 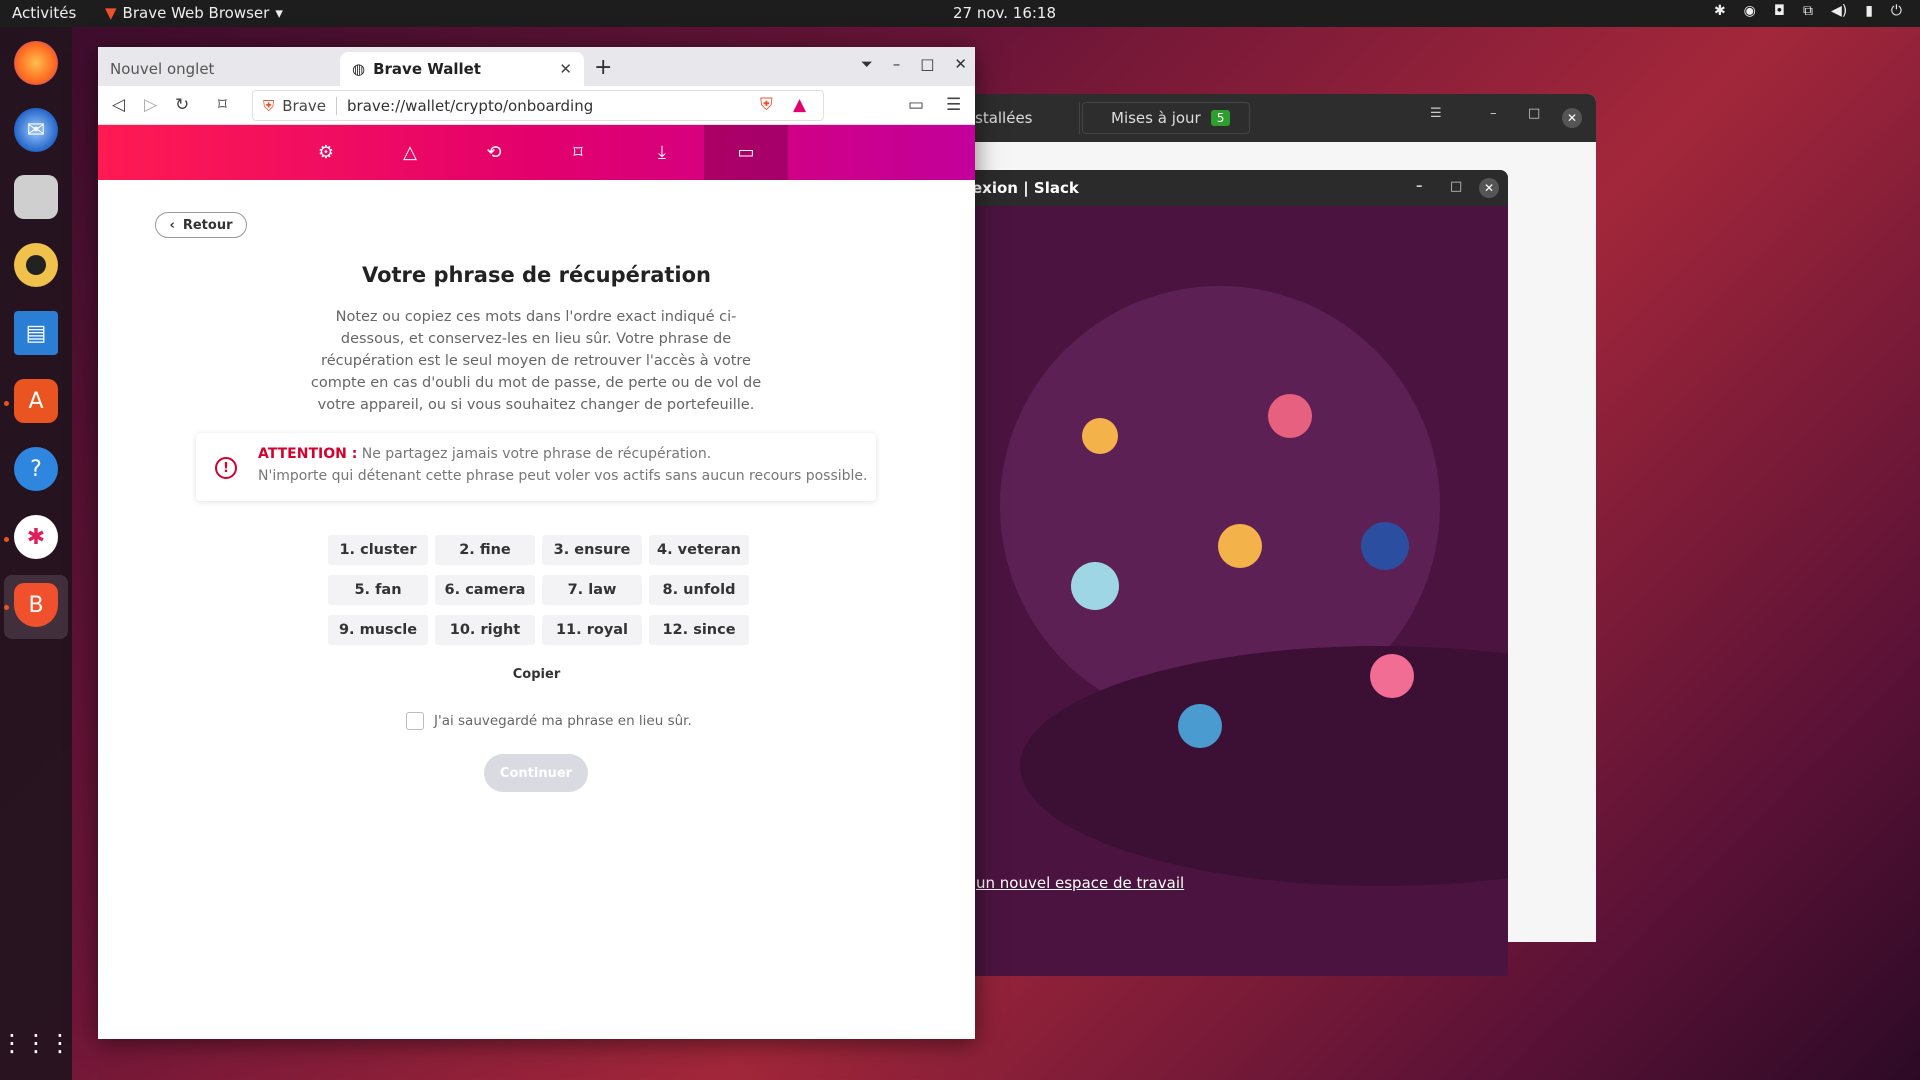 What do you see at coordinates (36, 537) in the screenshot?
I see `slack-icon: ✱` at bounding box center [36, 537].